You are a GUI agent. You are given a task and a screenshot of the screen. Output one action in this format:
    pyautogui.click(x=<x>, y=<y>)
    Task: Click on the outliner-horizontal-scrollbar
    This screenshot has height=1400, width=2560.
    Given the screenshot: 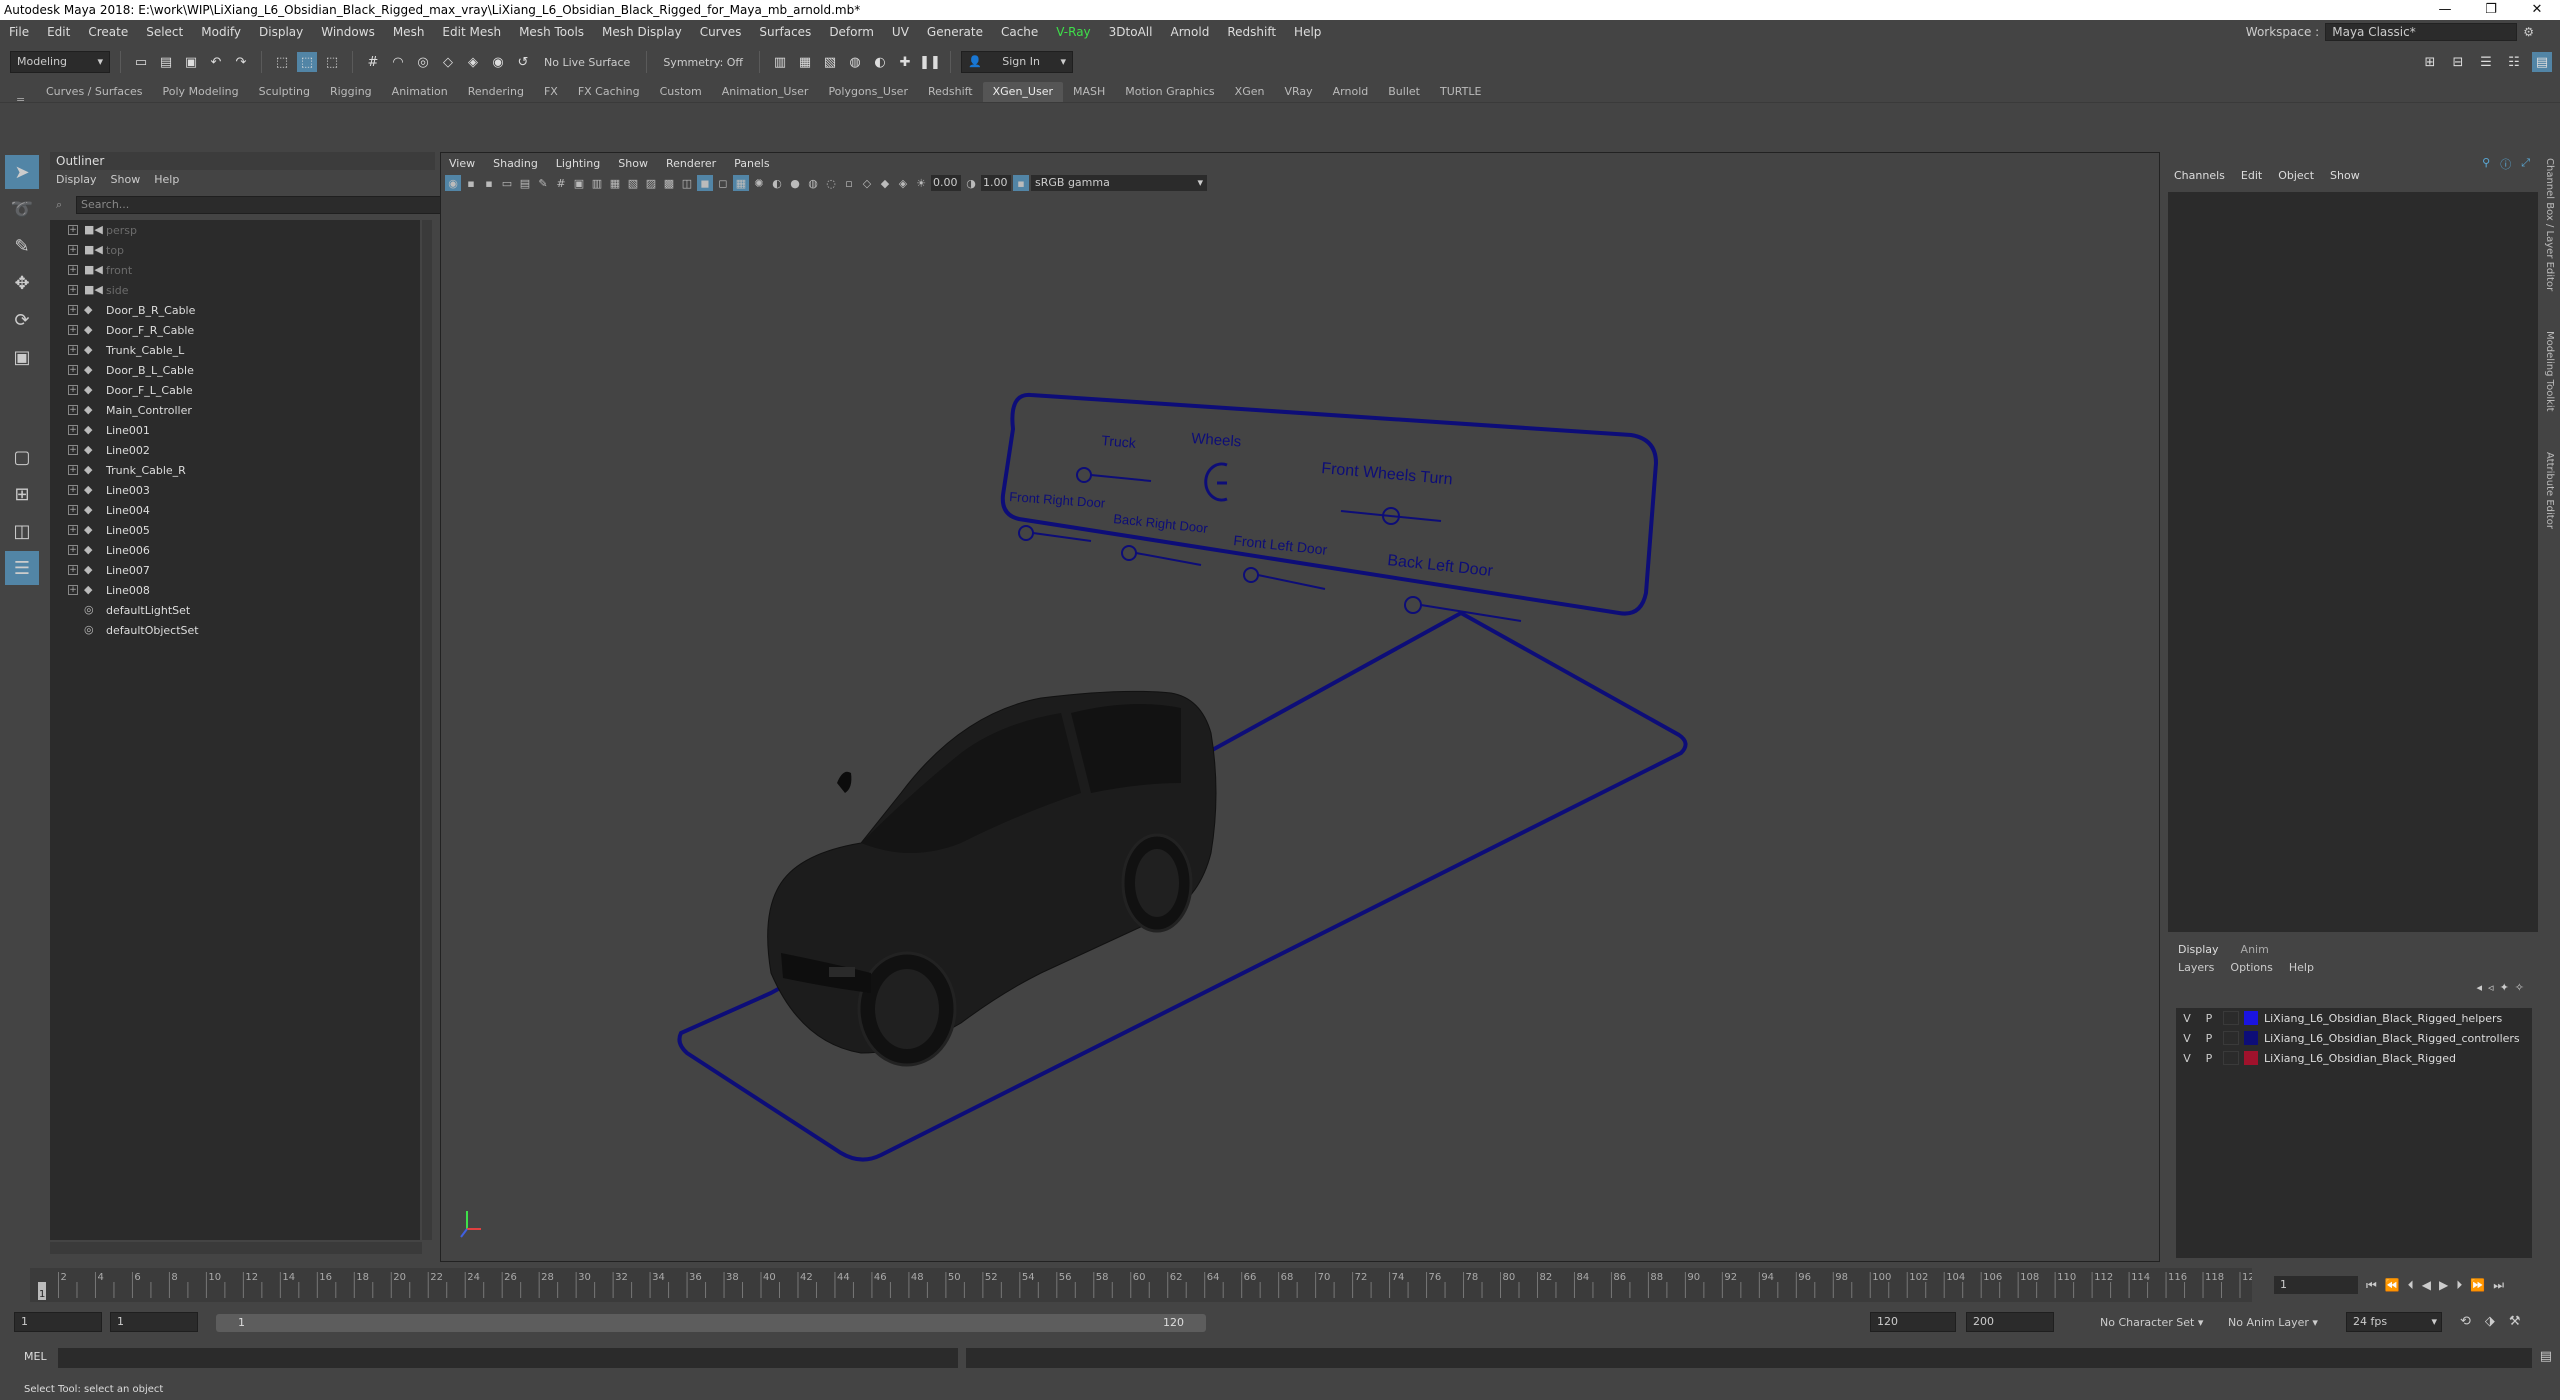 What is the action you would take?
    pyautogui.click(x=236, y=1248)
    